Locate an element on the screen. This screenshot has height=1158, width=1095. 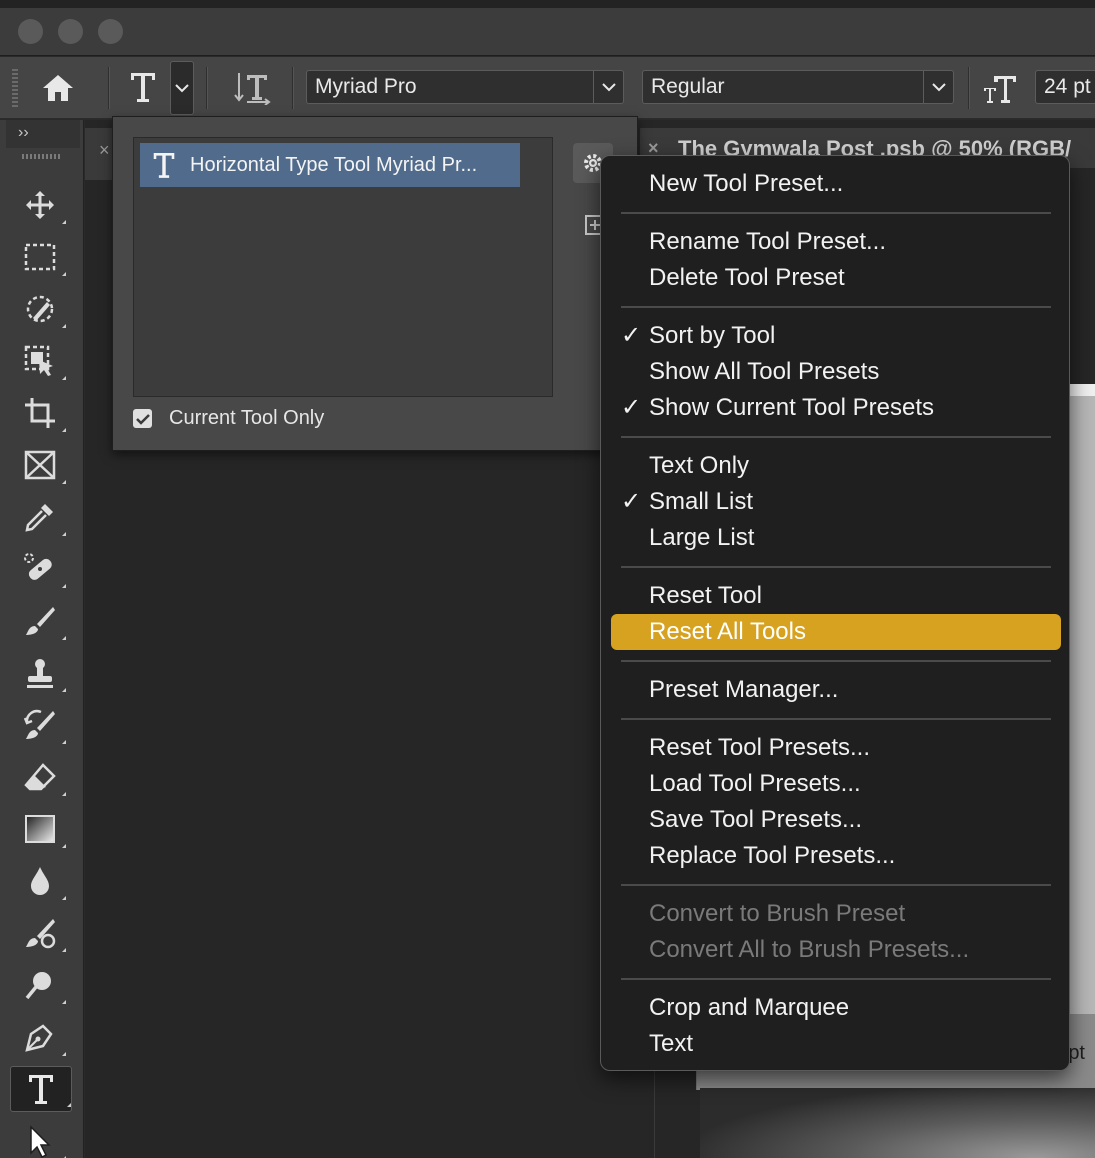
menu-item-show-current-tool-presets: ✓ Show Current Tool Presets is located at coordinates (836, 408).